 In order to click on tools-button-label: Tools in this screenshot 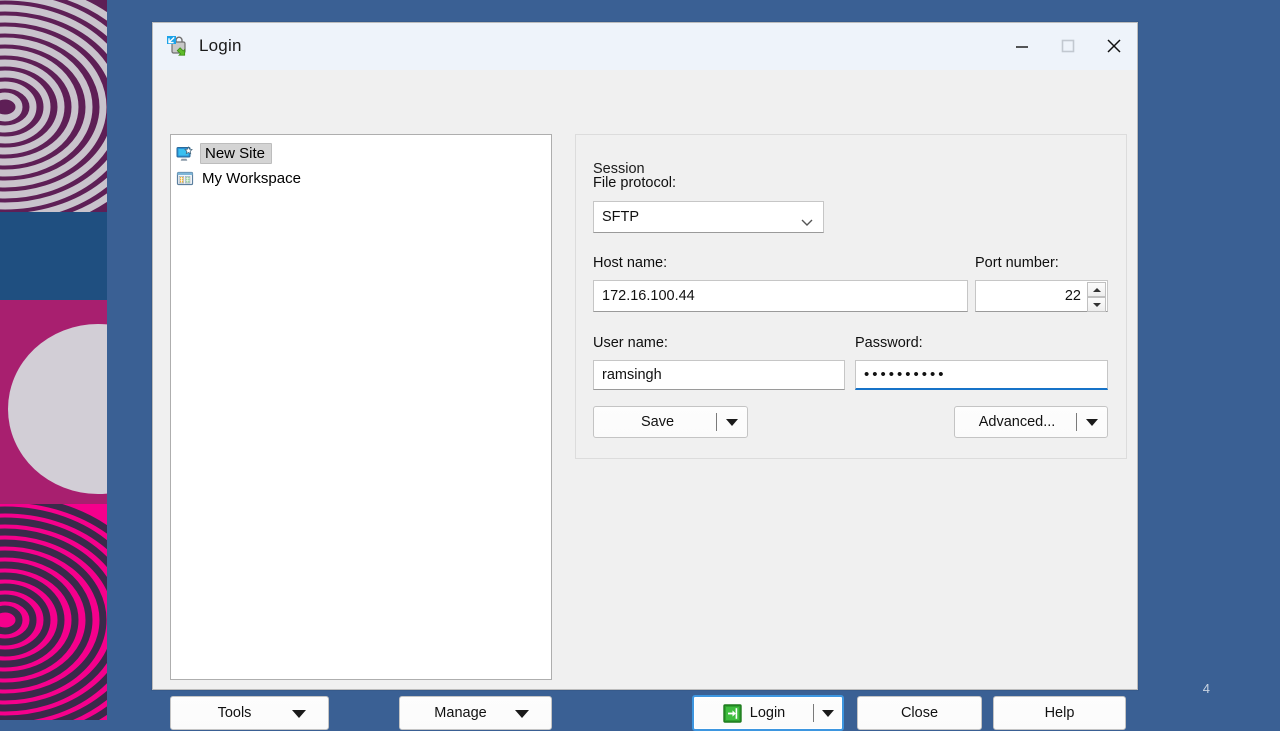, I will do `click(234, 713)`.